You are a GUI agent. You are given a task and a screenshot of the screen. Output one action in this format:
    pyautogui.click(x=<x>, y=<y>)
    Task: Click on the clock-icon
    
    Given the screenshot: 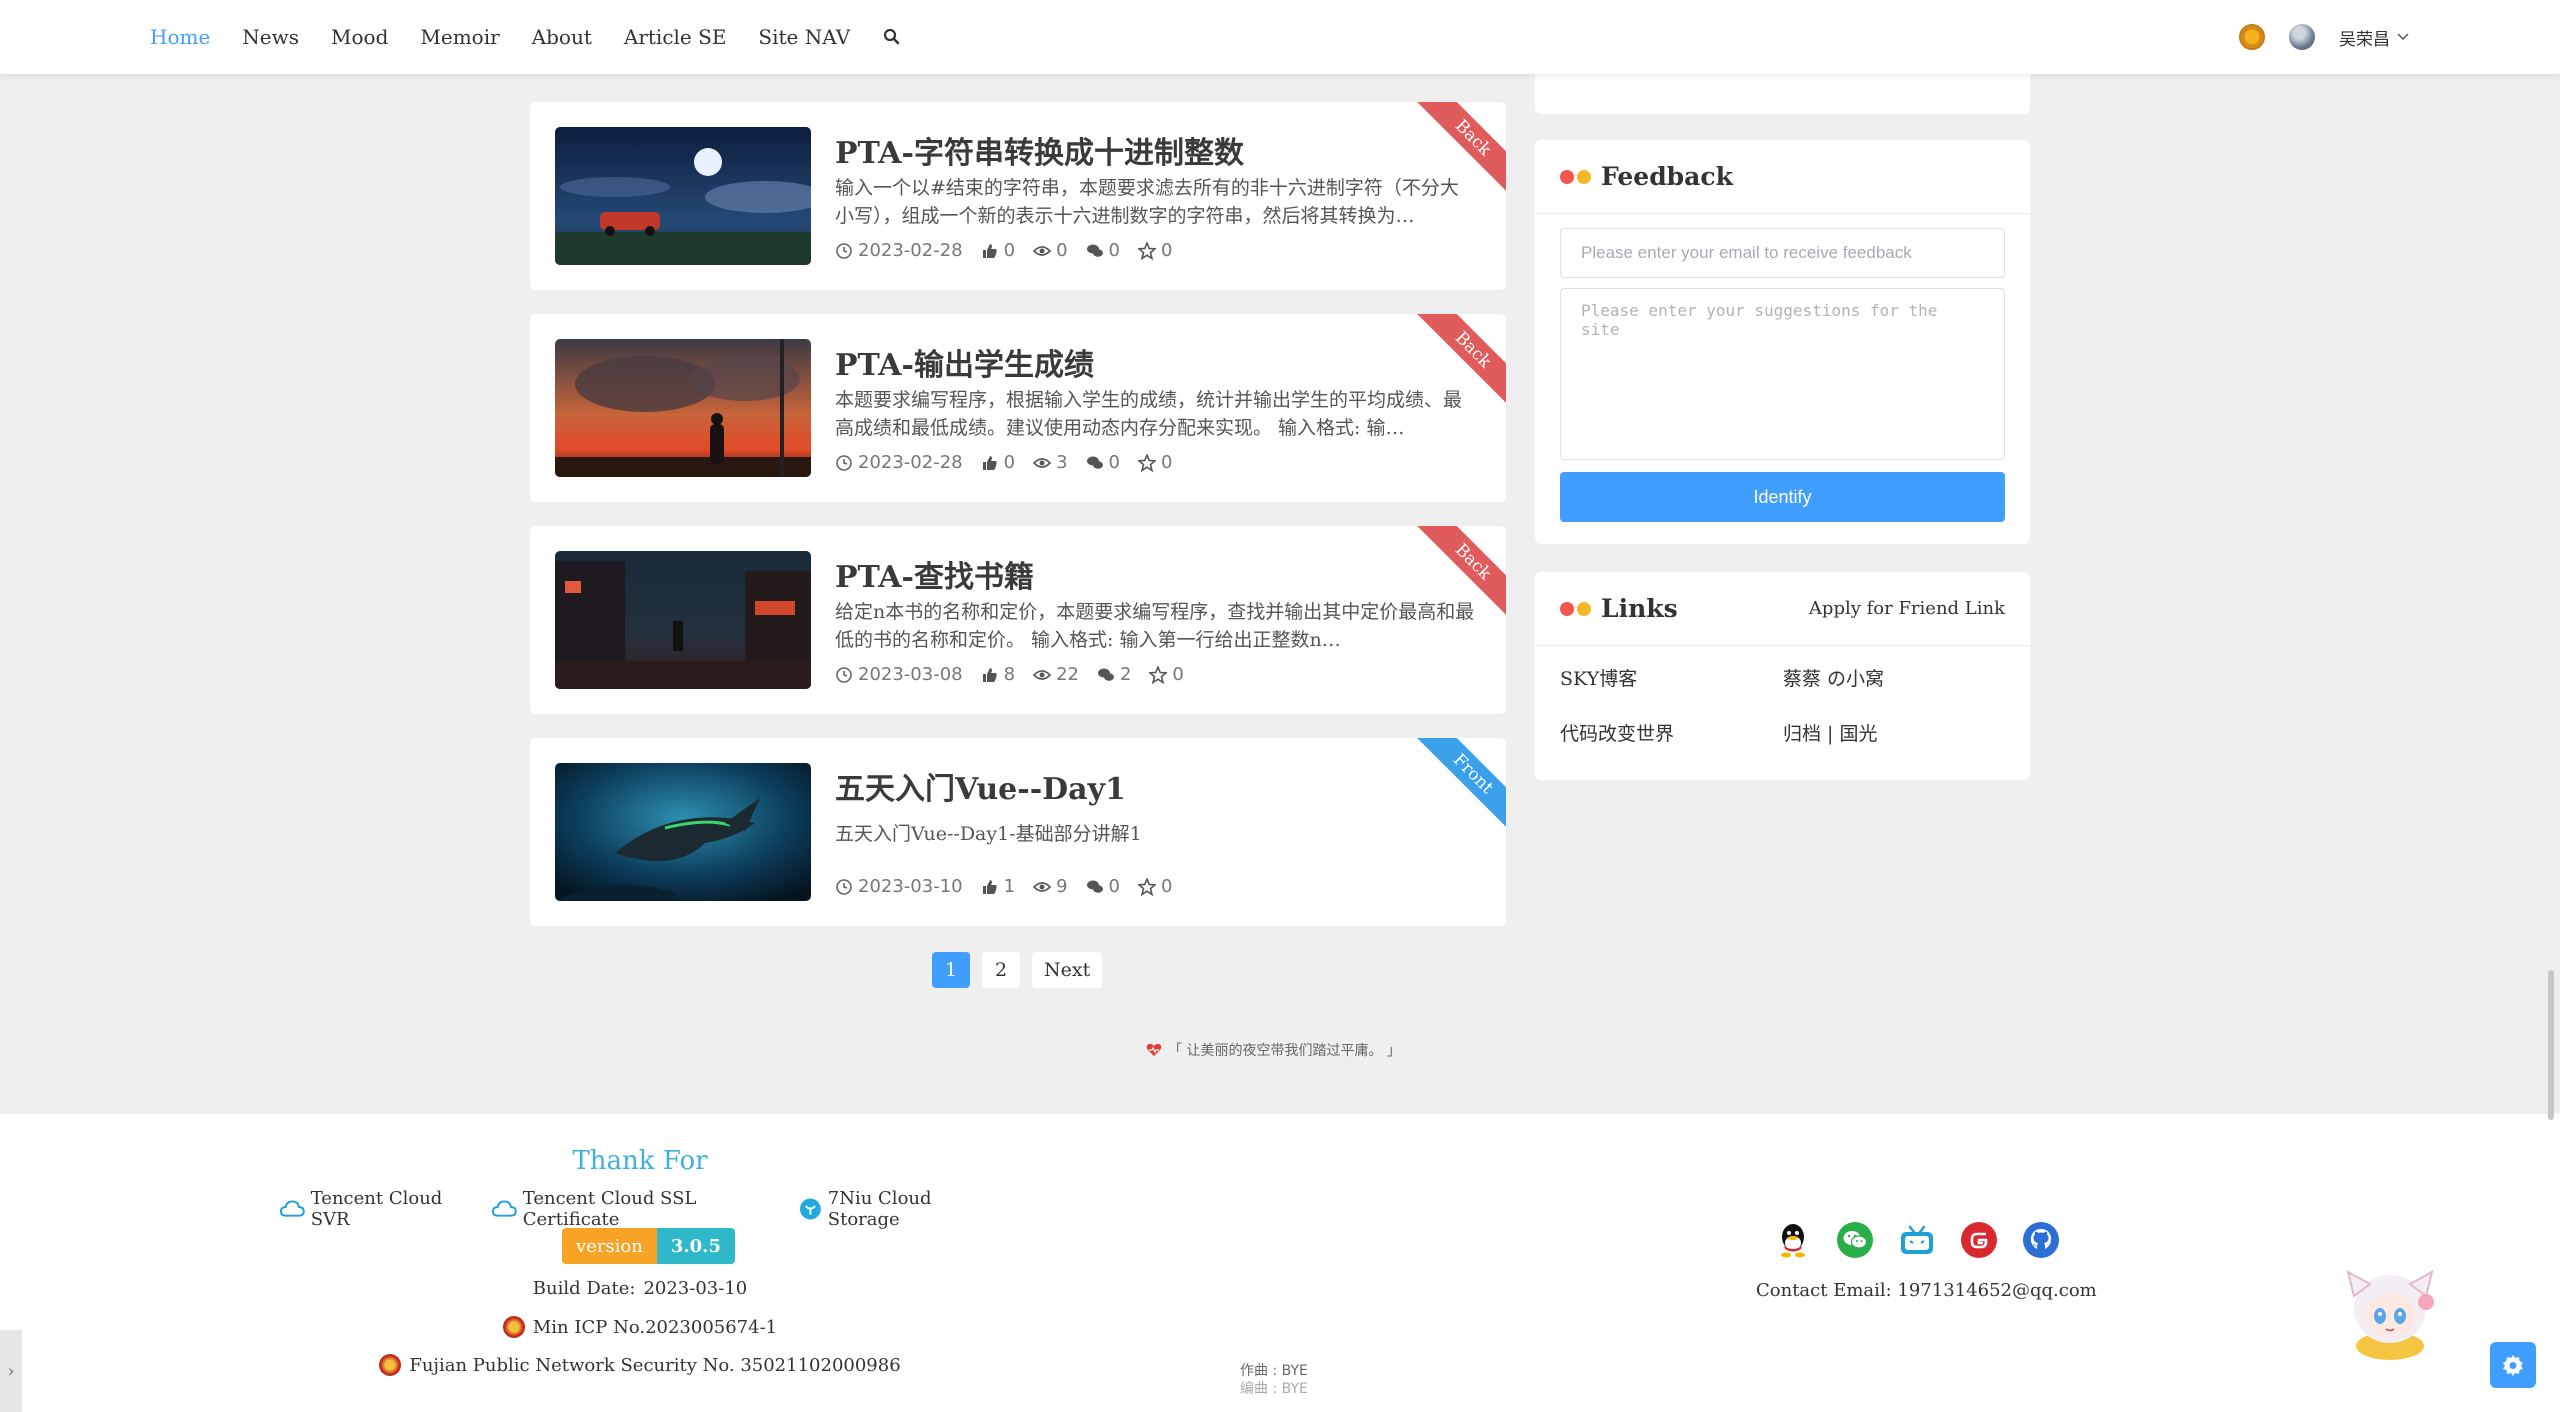 What is the action you would take?
    pyautogui.click(x=844, y=462)
    